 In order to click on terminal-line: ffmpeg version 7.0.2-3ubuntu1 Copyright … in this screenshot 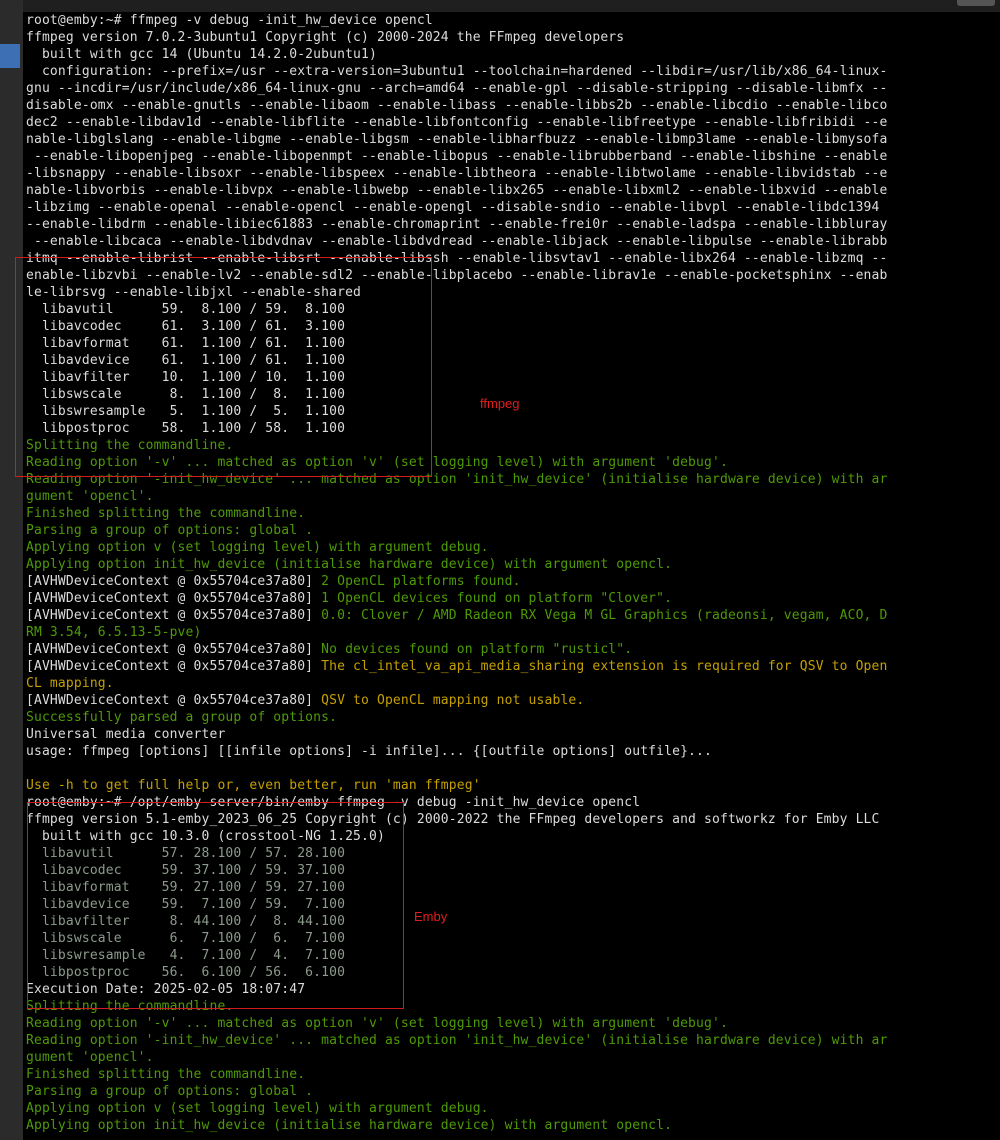, I will do `click(325, 37)`.